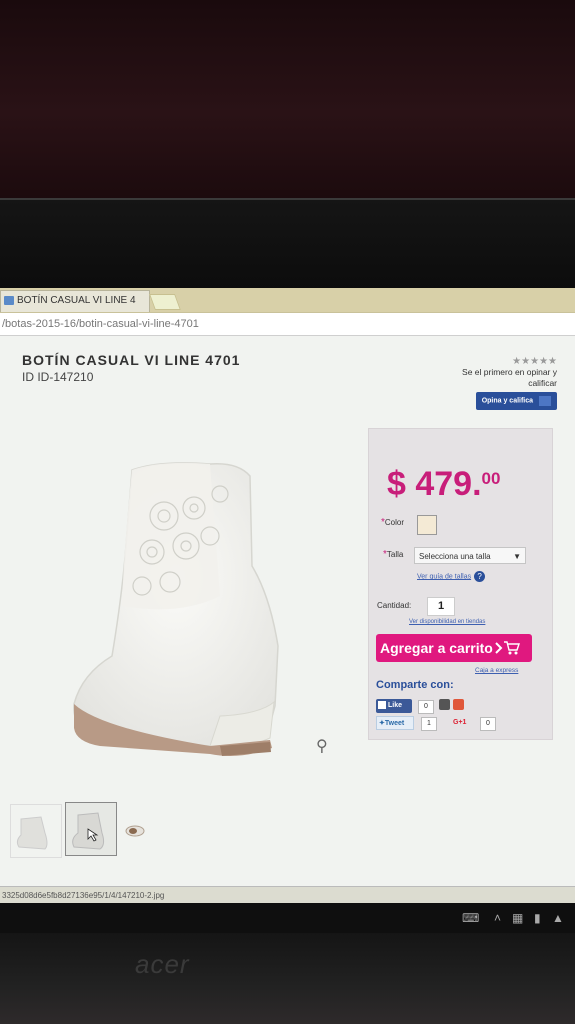 This screenshot has height=1024, width=575. Describe the element at coordinates (508, 651) in the screenshot. I see `cart-icon` at that location.